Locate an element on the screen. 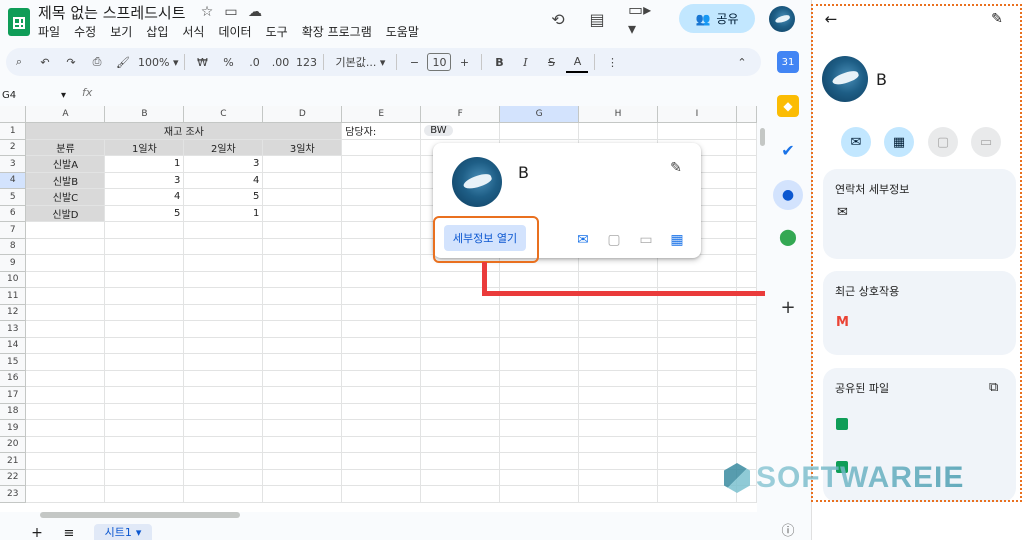 This screenshot has width=1024, height=540. meet-video-icon: ▭▸ ▾ is located at coordinates (646, 19).